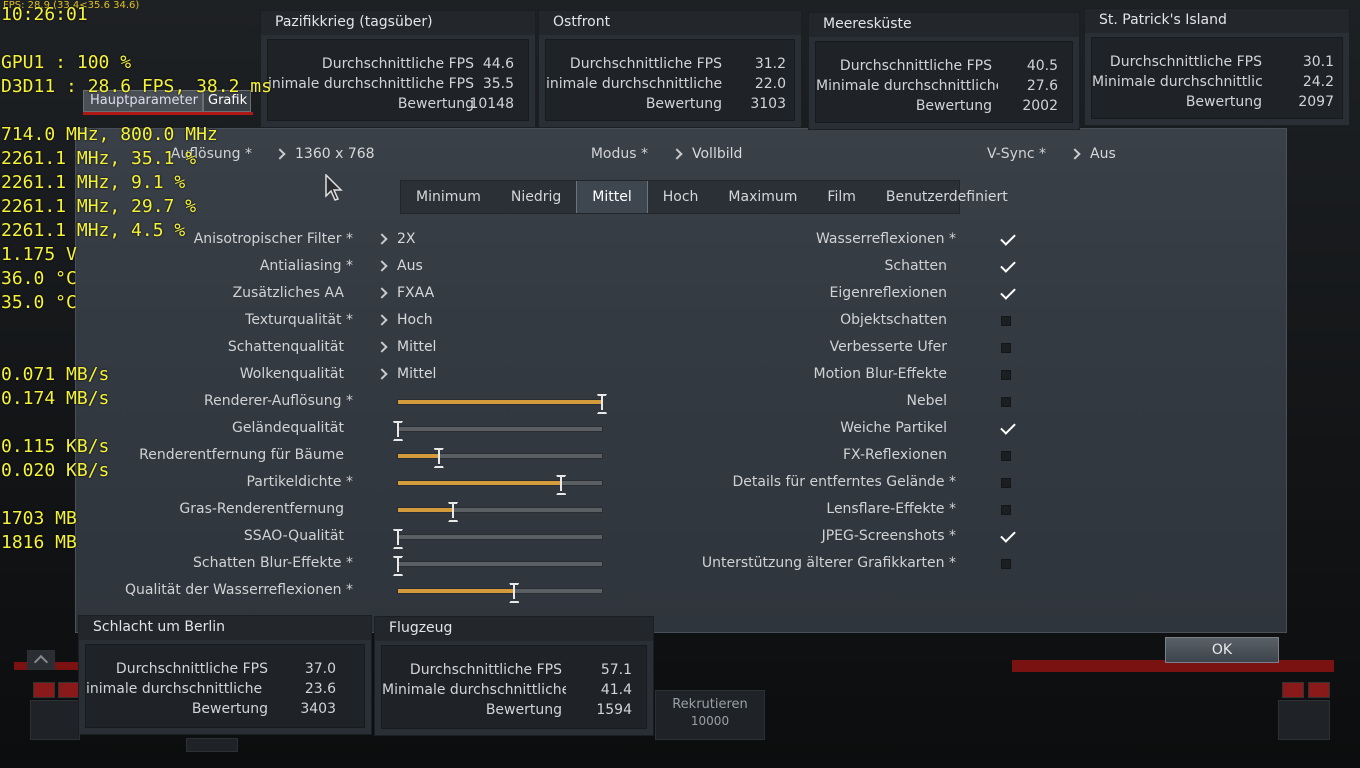 The width and height of the screenshot is (1360, 768). I want to click on benchmark-metric-value: 57.1, so click(616, 670).